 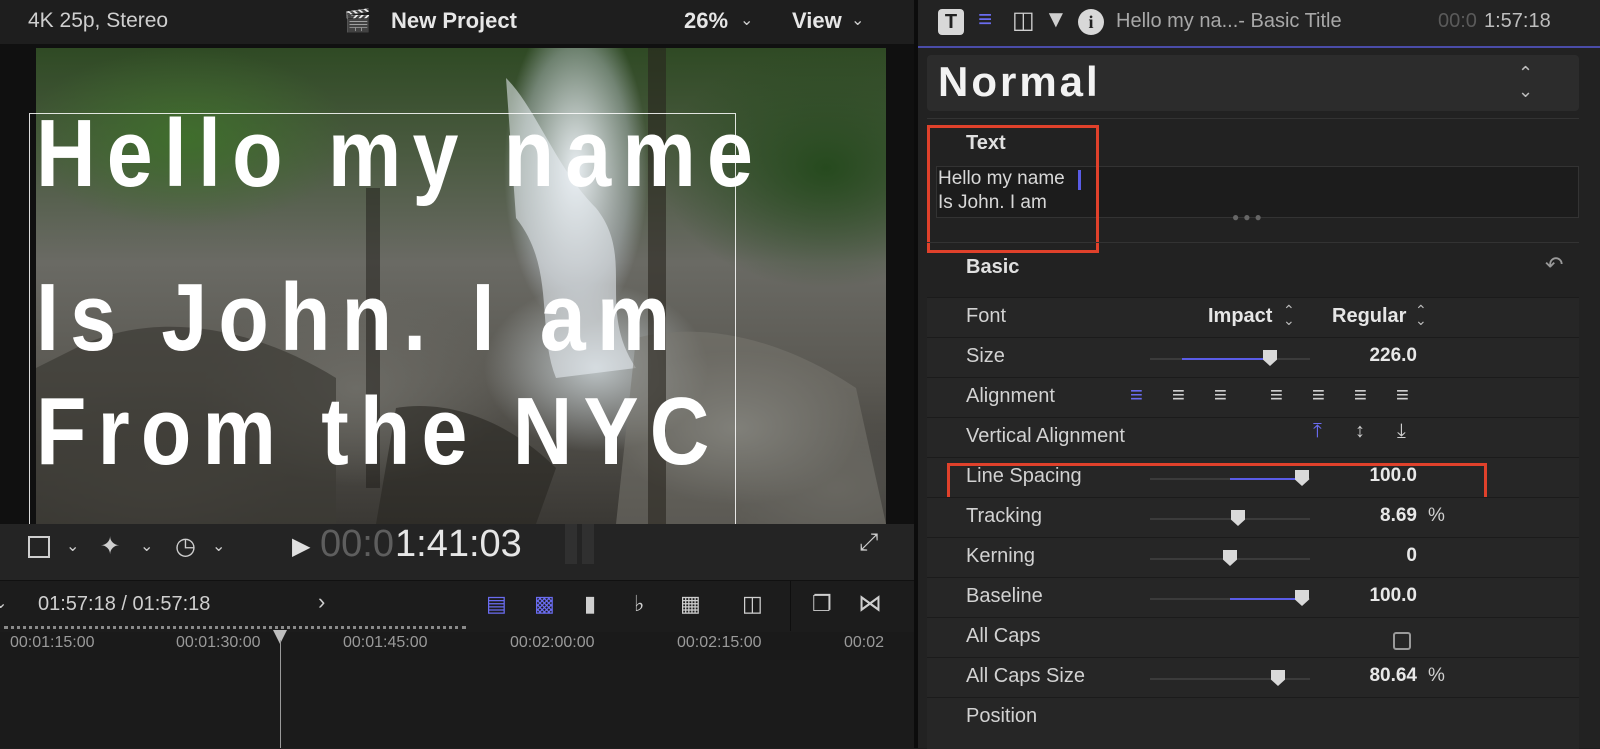 I want to click on all-caps-checkbox, so click(x=1402, y=641).